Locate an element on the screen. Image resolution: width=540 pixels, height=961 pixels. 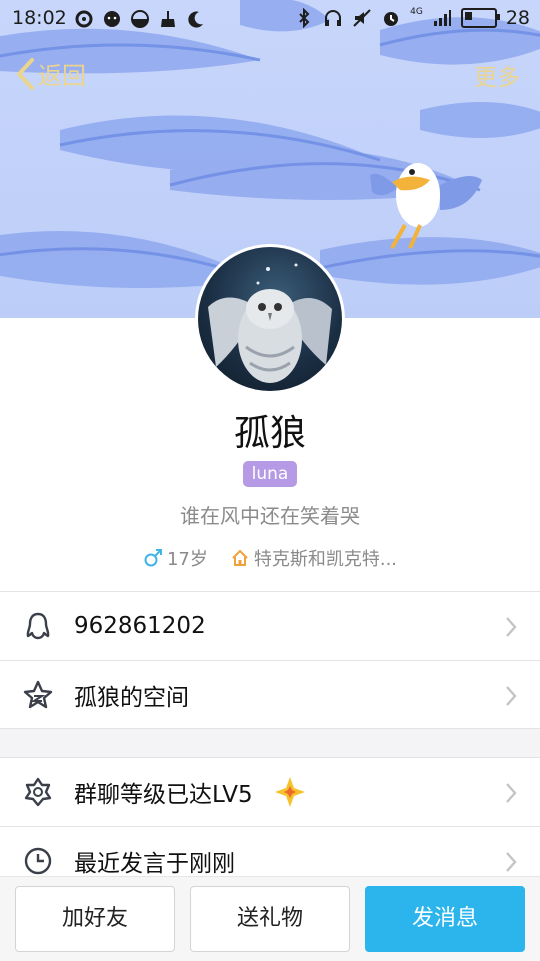
qq-number-row: 962861202 is located at coordinates (270, 626).